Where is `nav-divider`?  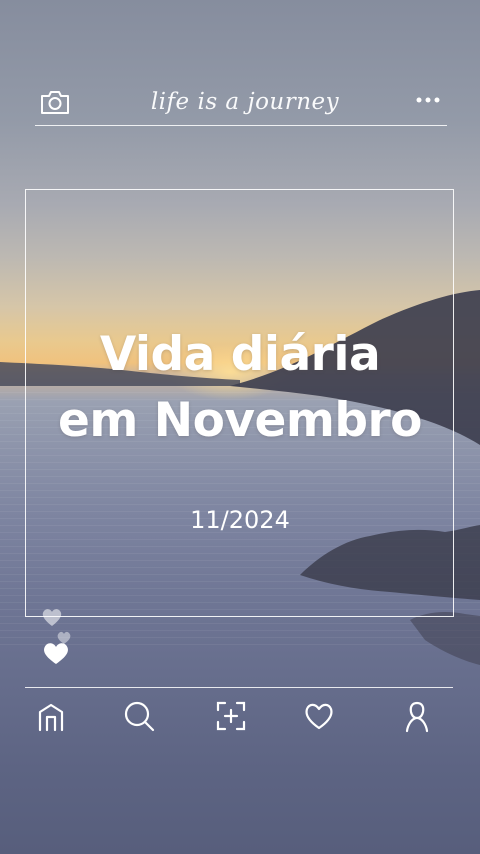 nav-divider is located at coordinates (239, 687).